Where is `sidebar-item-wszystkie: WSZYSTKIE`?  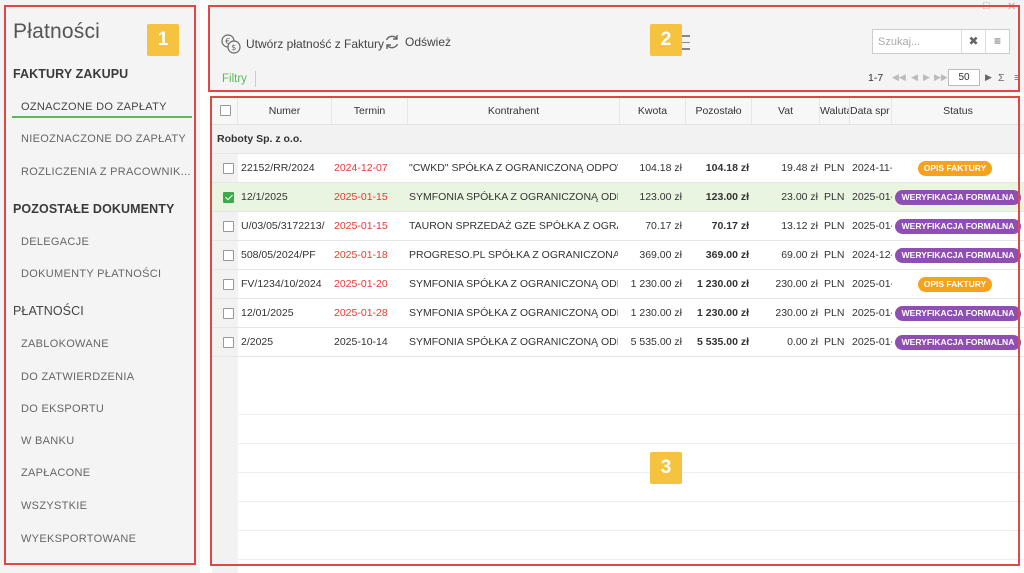 sidebar-item-wszystkie: WSZYSTKIE is located at coordinates (54, 506).